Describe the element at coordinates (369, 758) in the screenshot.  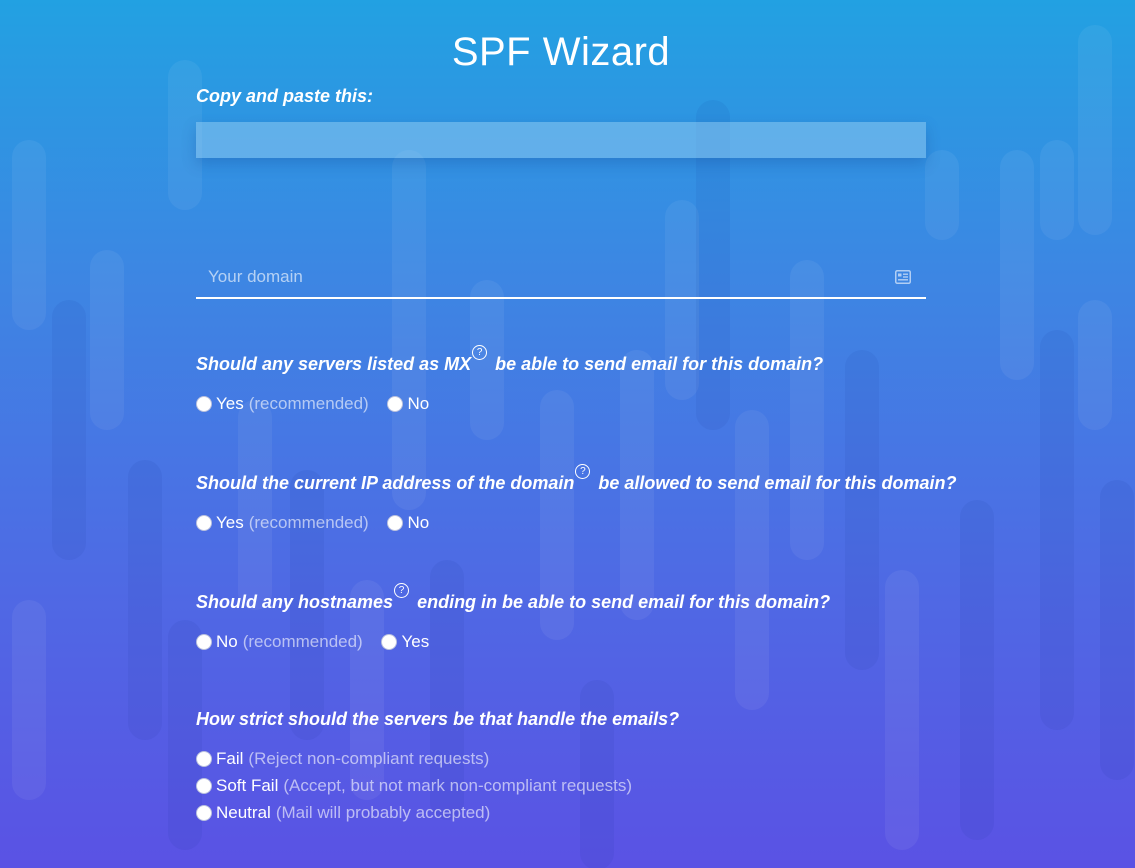
I see `option-note: (Reject non-compliant requests)` at that location.